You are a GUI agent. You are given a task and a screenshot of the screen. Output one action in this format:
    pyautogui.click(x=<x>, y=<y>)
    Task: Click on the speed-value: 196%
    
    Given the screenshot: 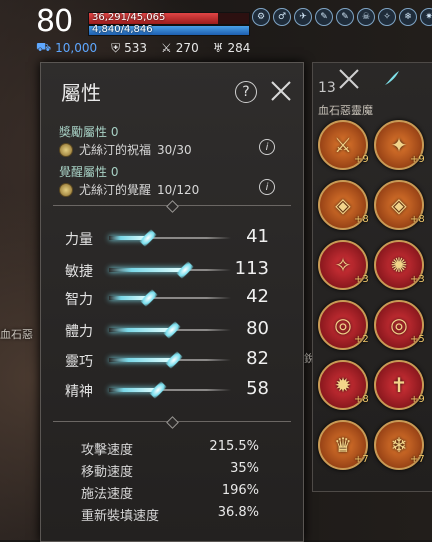 What is the action you would take?
    pyautogui.click(x=240, y=490)
    